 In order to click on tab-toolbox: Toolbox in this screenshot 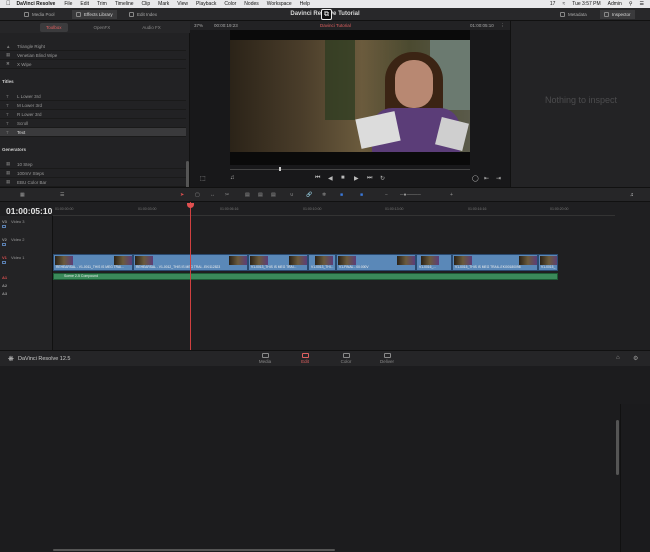, I will do `click(54, 27)`.